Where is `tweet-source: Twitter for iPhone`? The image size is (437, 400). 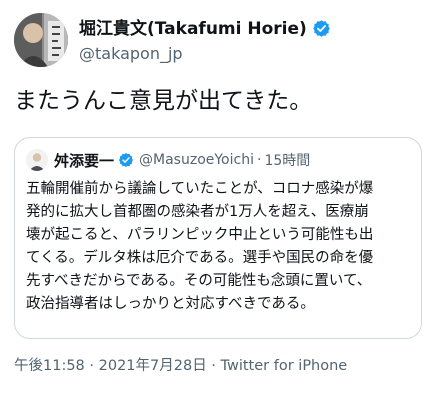
tweet-source: Twitter for iPhone is located at coordinates (284, 366).